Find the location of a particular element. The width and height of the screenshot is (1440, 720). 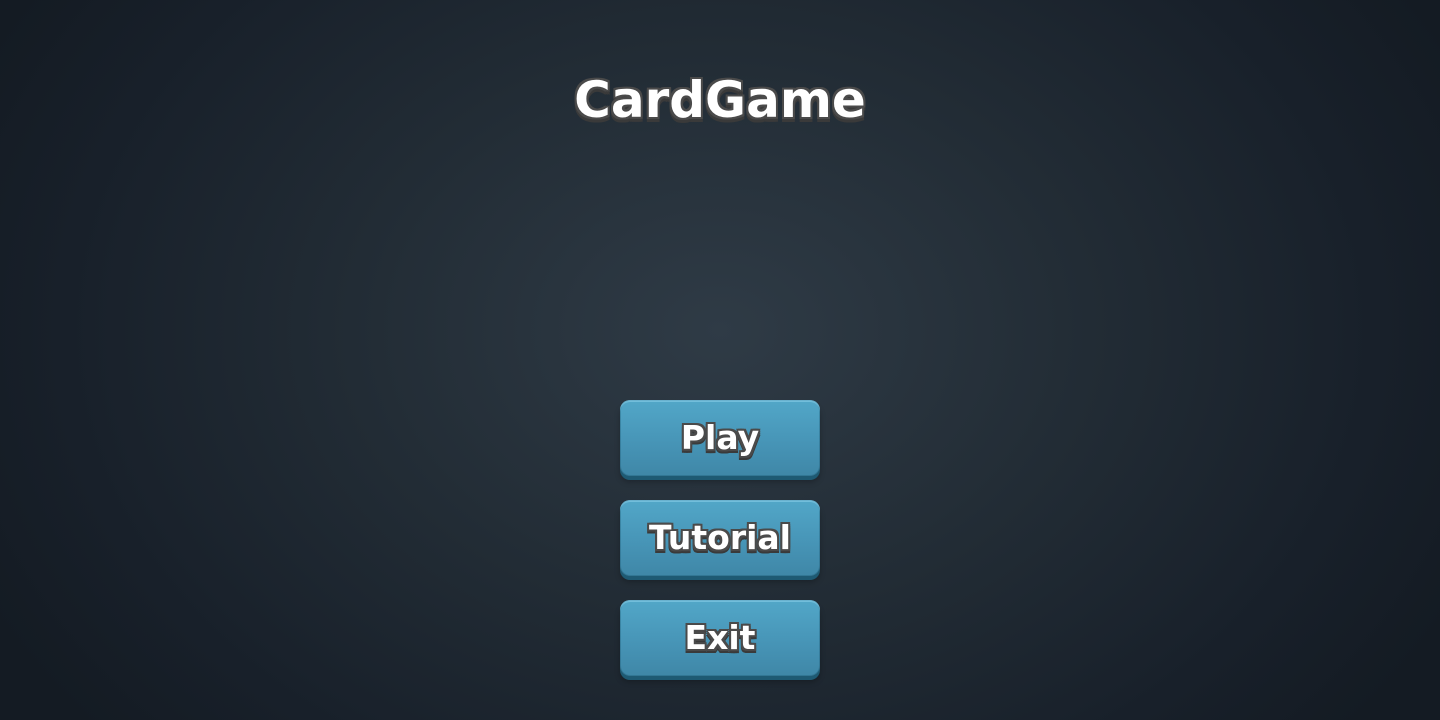

exit-button-label: Exit is located at coordinates (720, 637).